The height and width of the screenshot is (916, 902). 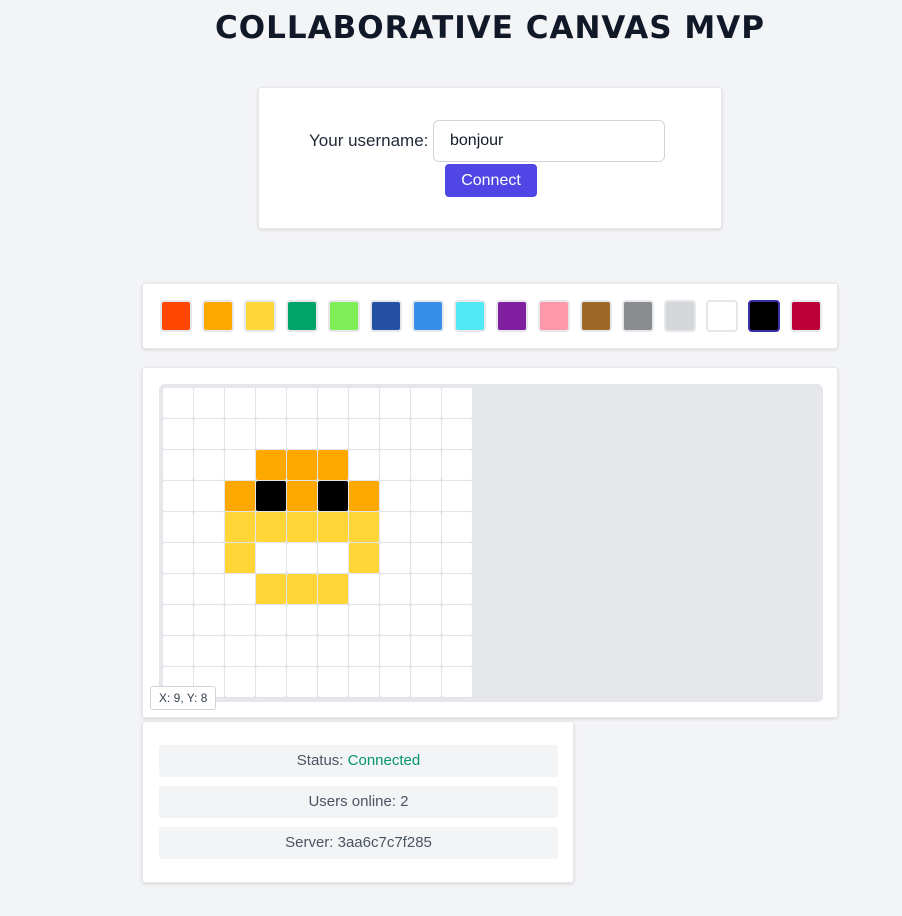 I want to click on username-input, so click(x=549, y=141).